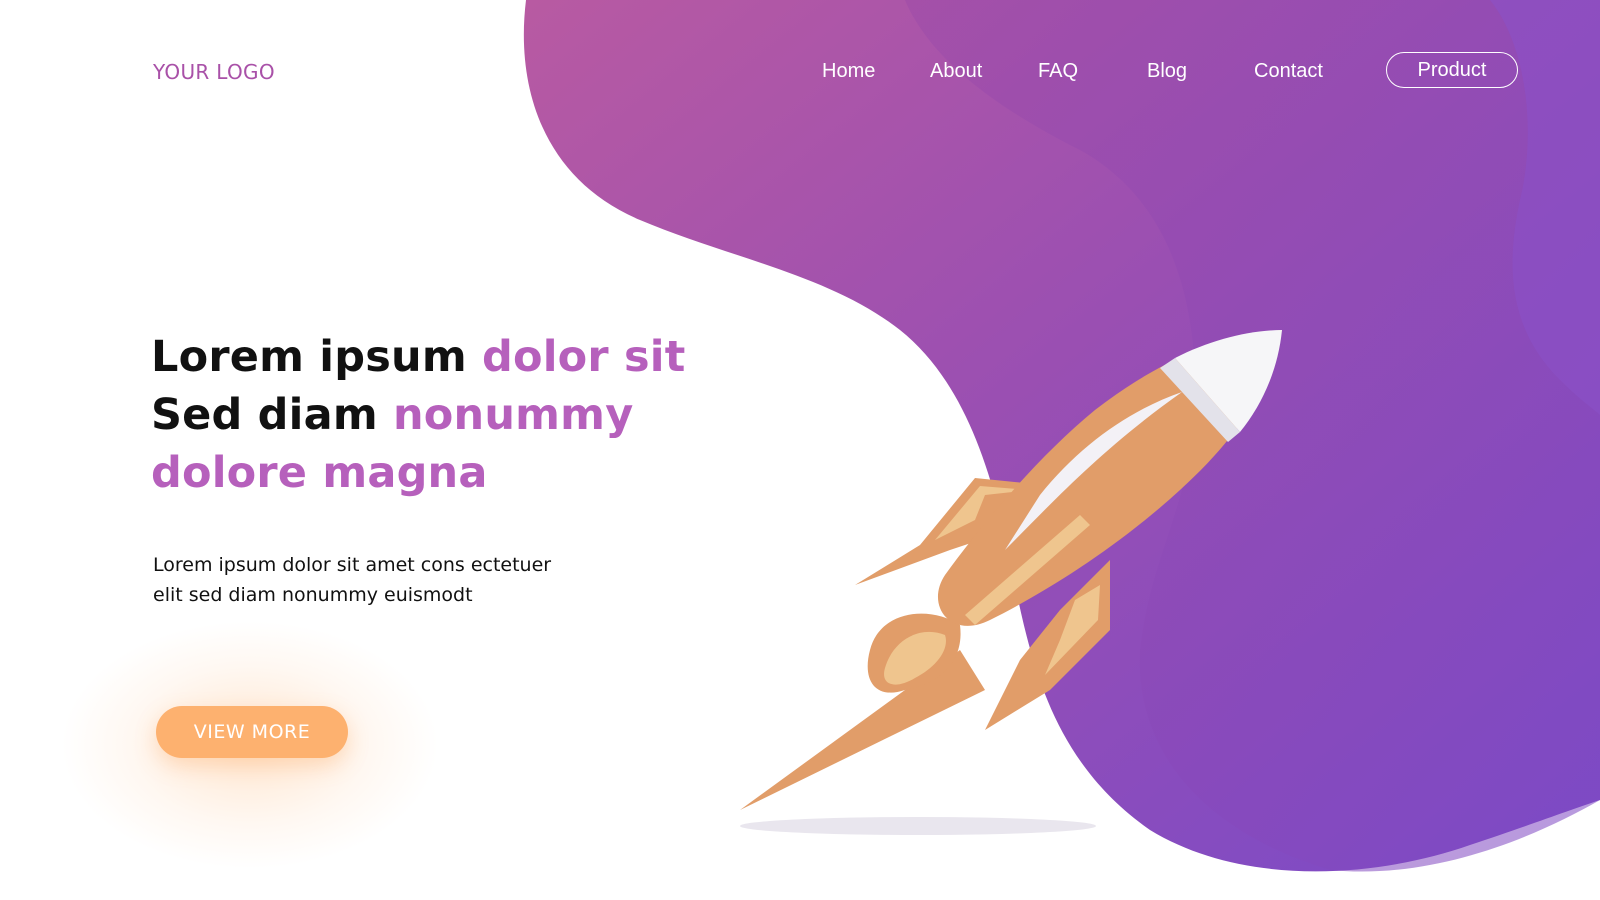 This screenshot has width=1600, height=900. Describe the element at coordinates (956, 71) in the screenshot. I see `nav-about: About` at that location.